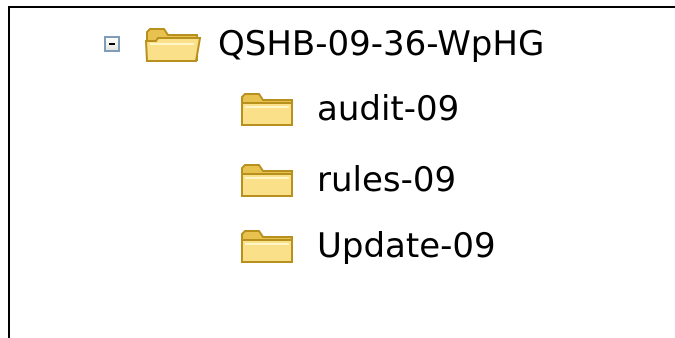 The width and height of the screenshot is (675, 338). I want to click on tree-node-label: audit-09, so click(388, 109).